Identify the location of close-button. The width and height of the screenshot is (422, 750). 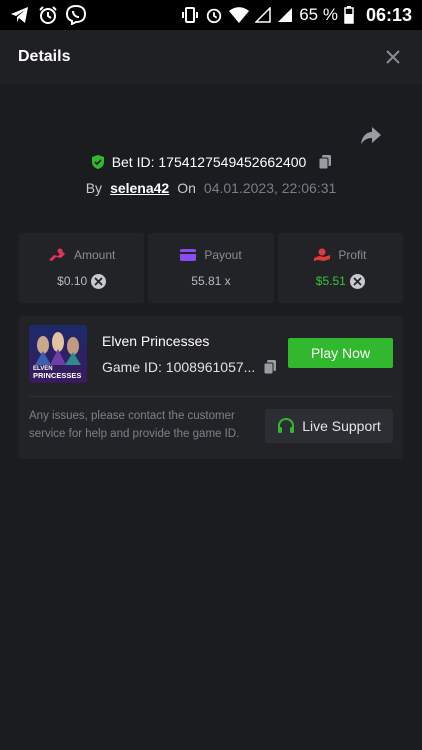
(393, 57).